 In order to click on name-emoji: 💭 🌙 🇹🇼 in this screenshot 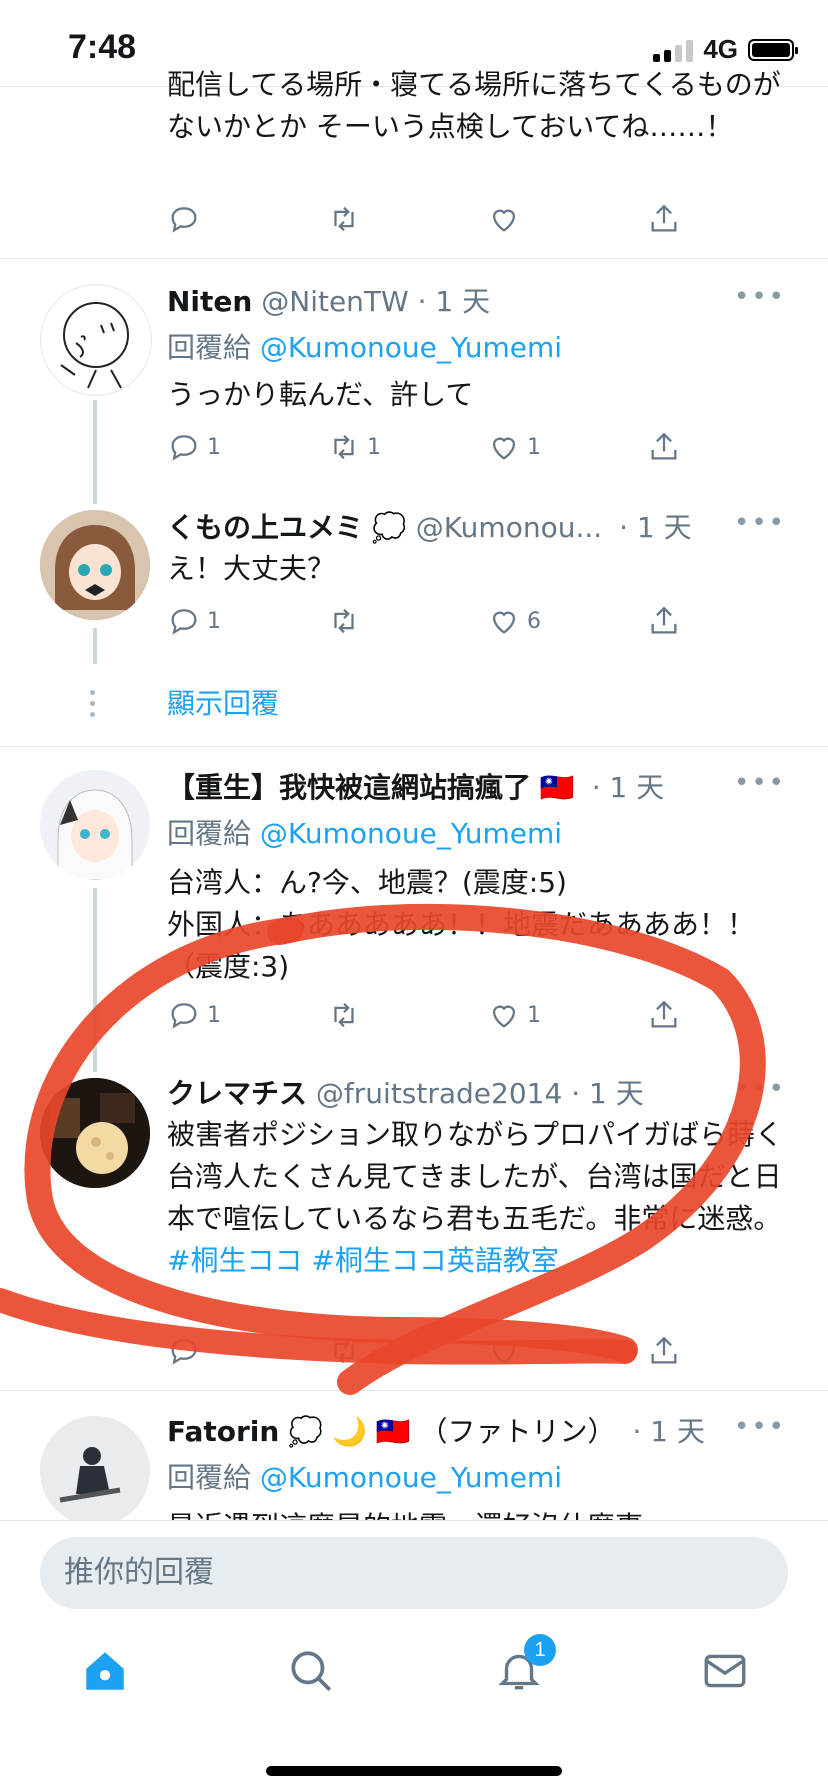, I will do `click(349, 1431)`.